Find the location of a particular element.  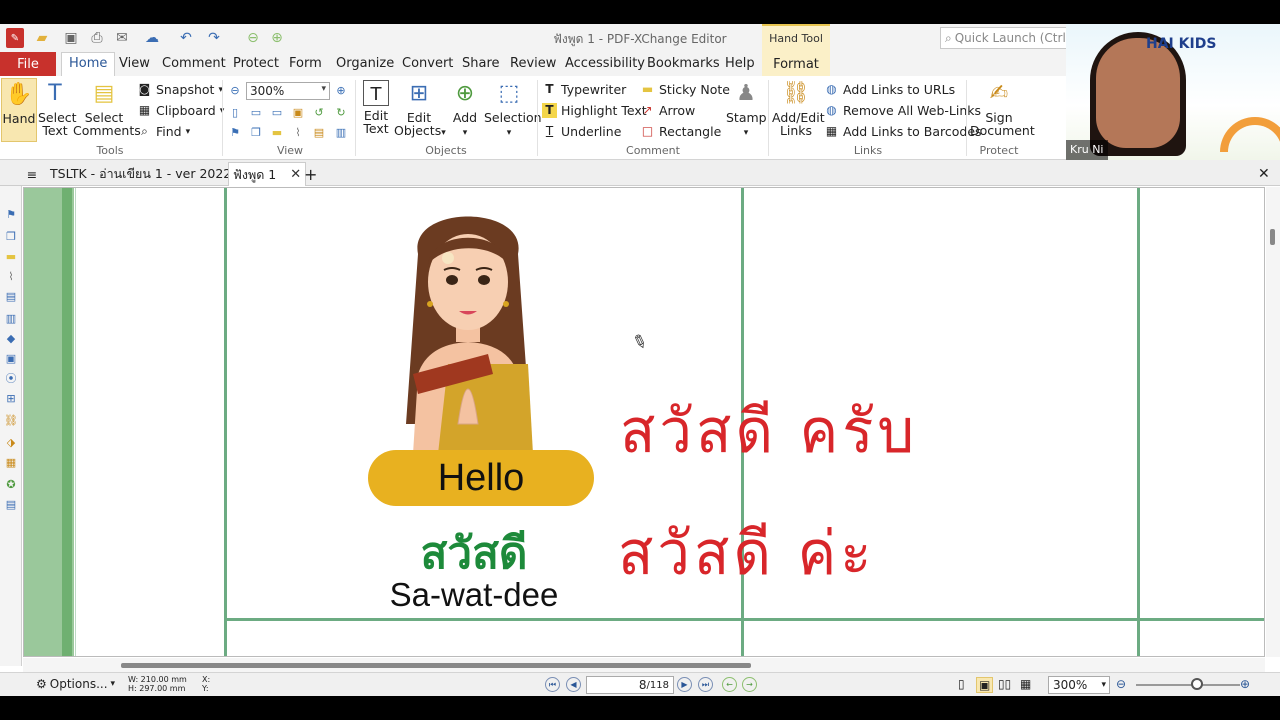

edit-objects-button: ⊞ Edit Objects▾ is located at coordinates (420, 109).